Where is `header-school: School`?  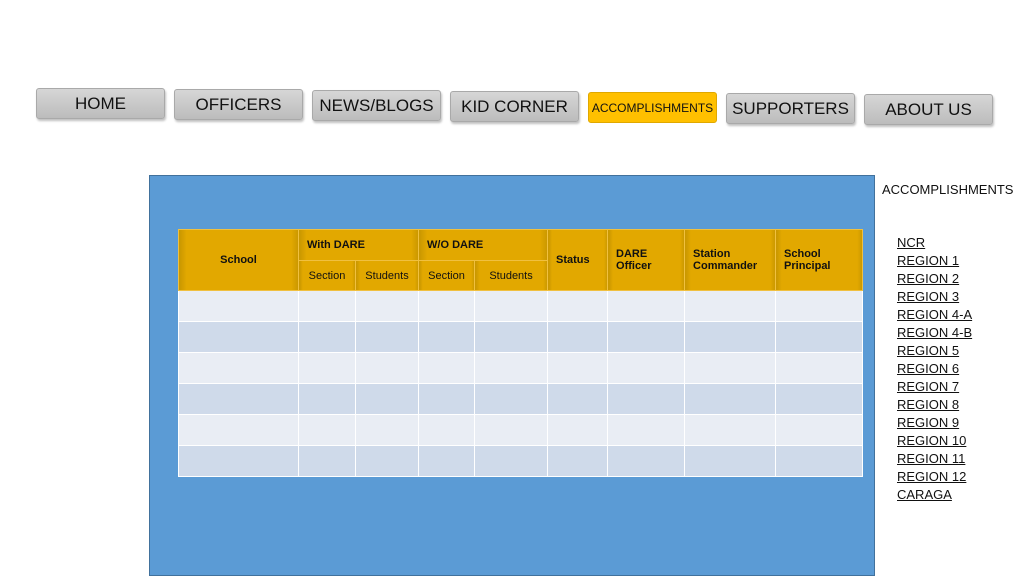 header-school: School is located at coordinates (238, 260).